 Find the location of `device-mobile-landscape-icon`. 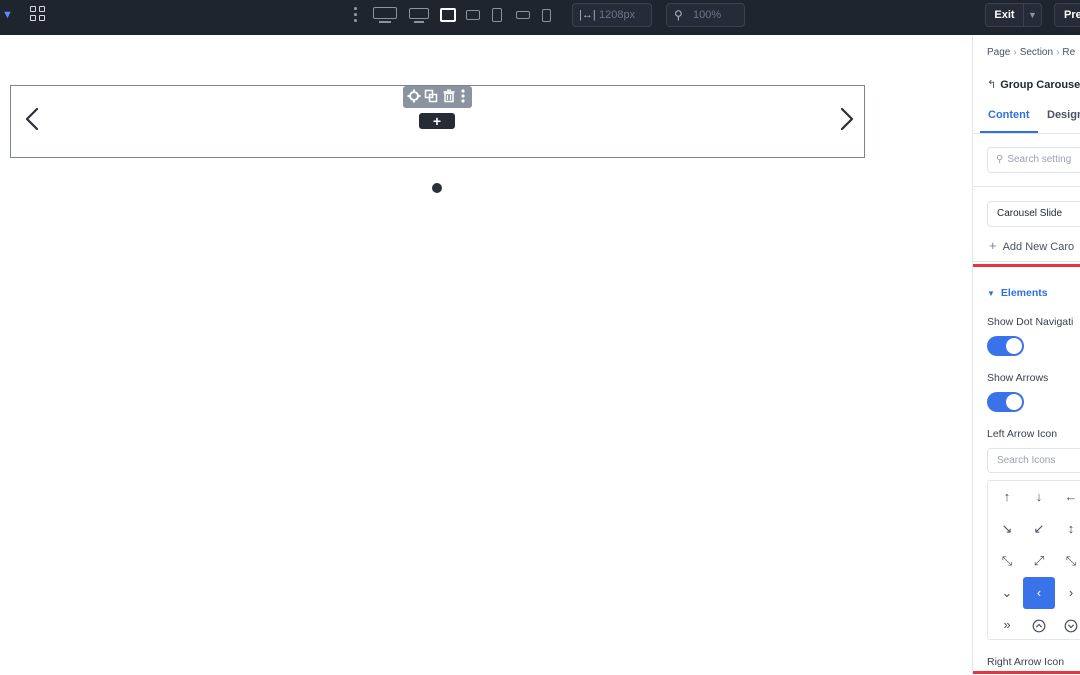

device-mobile-landscape-icon is located at coordinates (523, 15).